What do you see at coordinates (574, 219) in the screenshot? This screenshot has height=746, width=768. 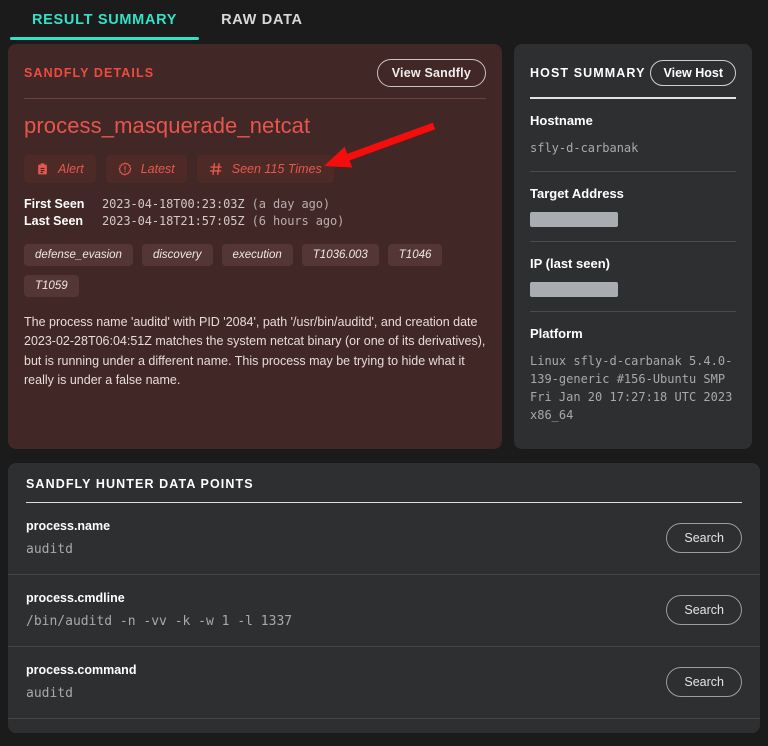 I see `host-field-target-address-redacted` at bounding box center [574, 219].